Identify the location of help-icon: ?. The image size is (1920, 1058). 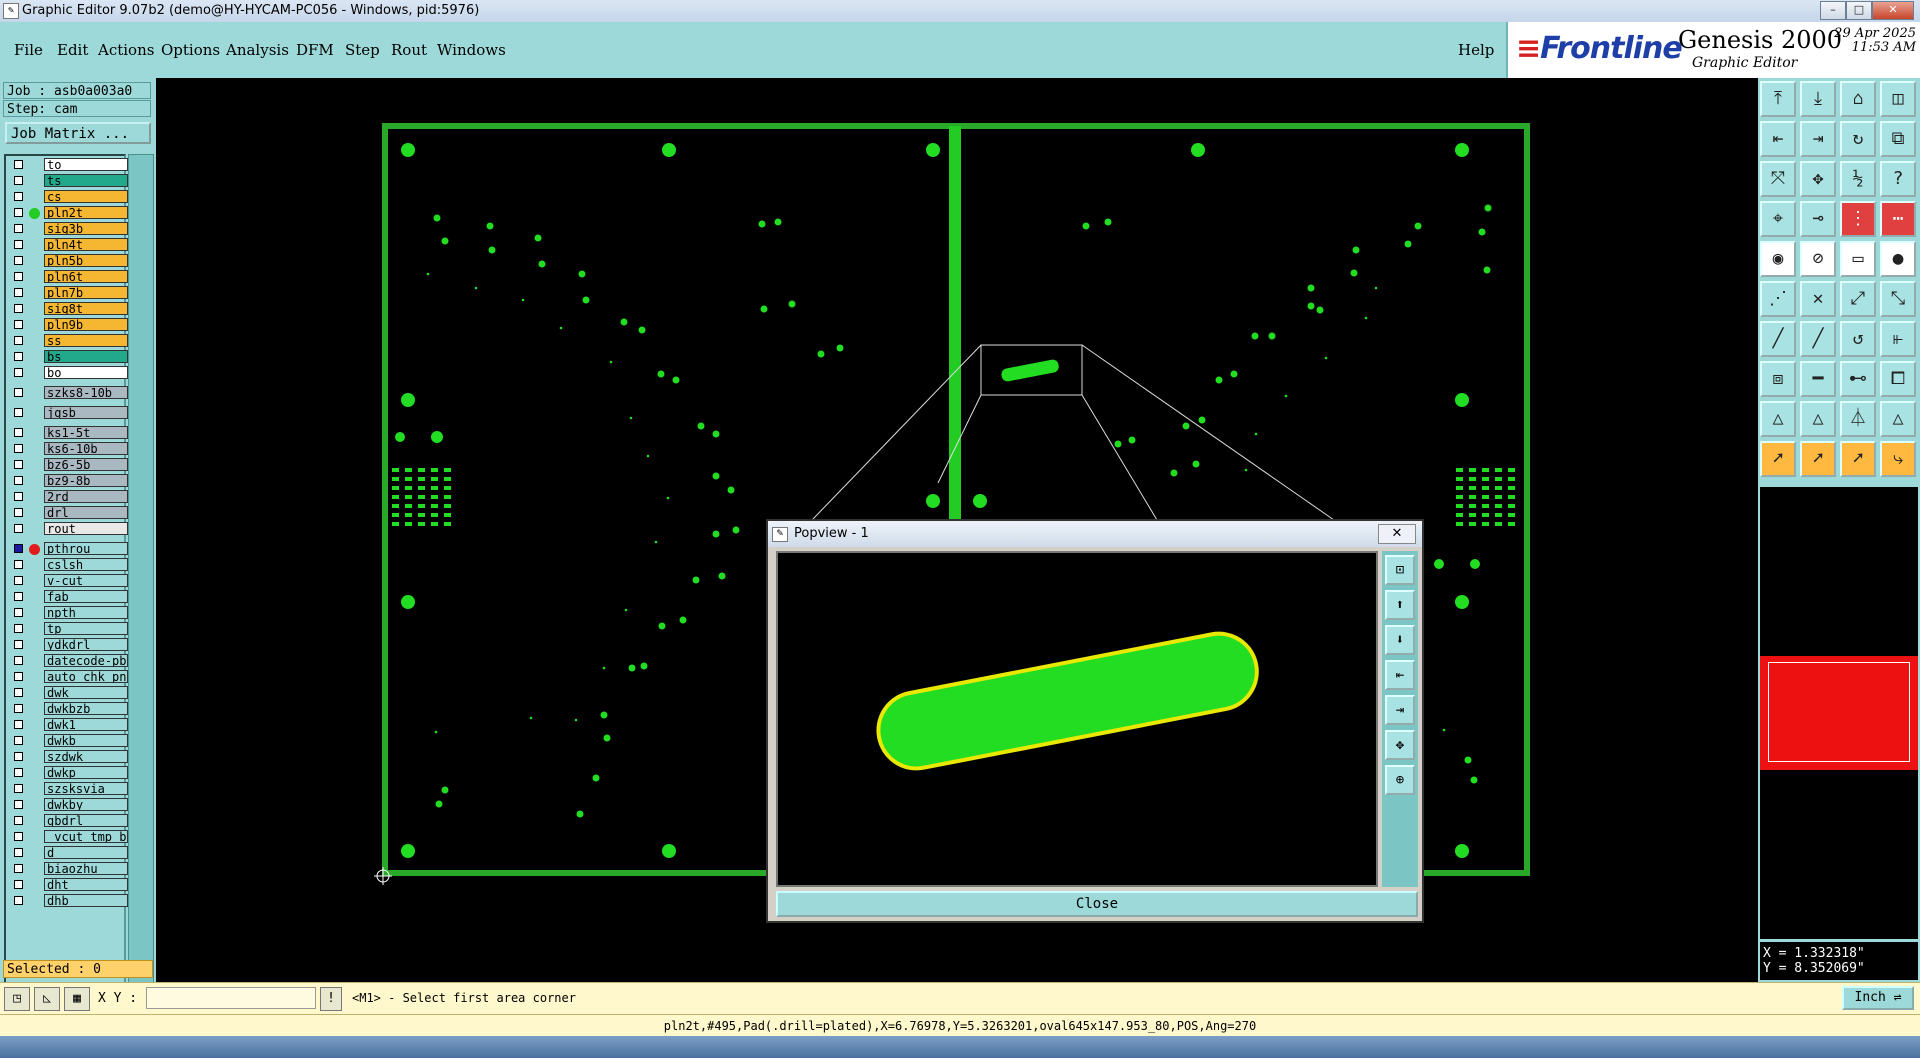
(1898, 179).